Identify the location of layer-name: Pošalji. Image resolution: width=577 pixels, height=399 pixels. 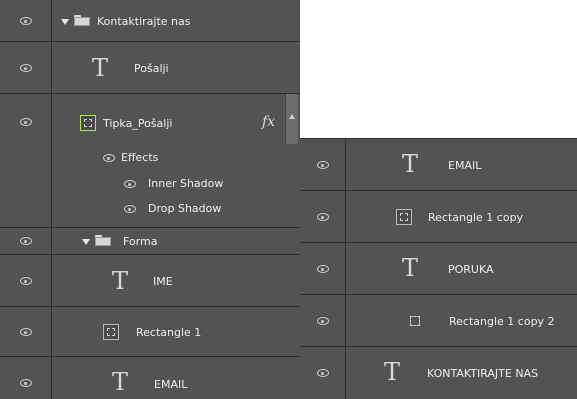
(151, 68).